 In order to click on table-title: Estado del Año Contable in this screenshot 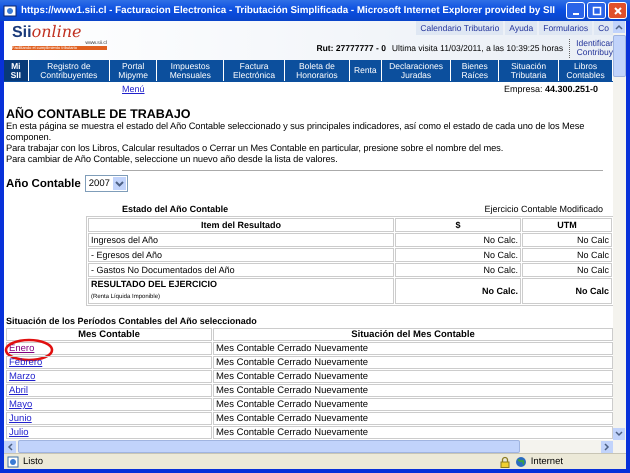, I will do `click(175, 209)`.